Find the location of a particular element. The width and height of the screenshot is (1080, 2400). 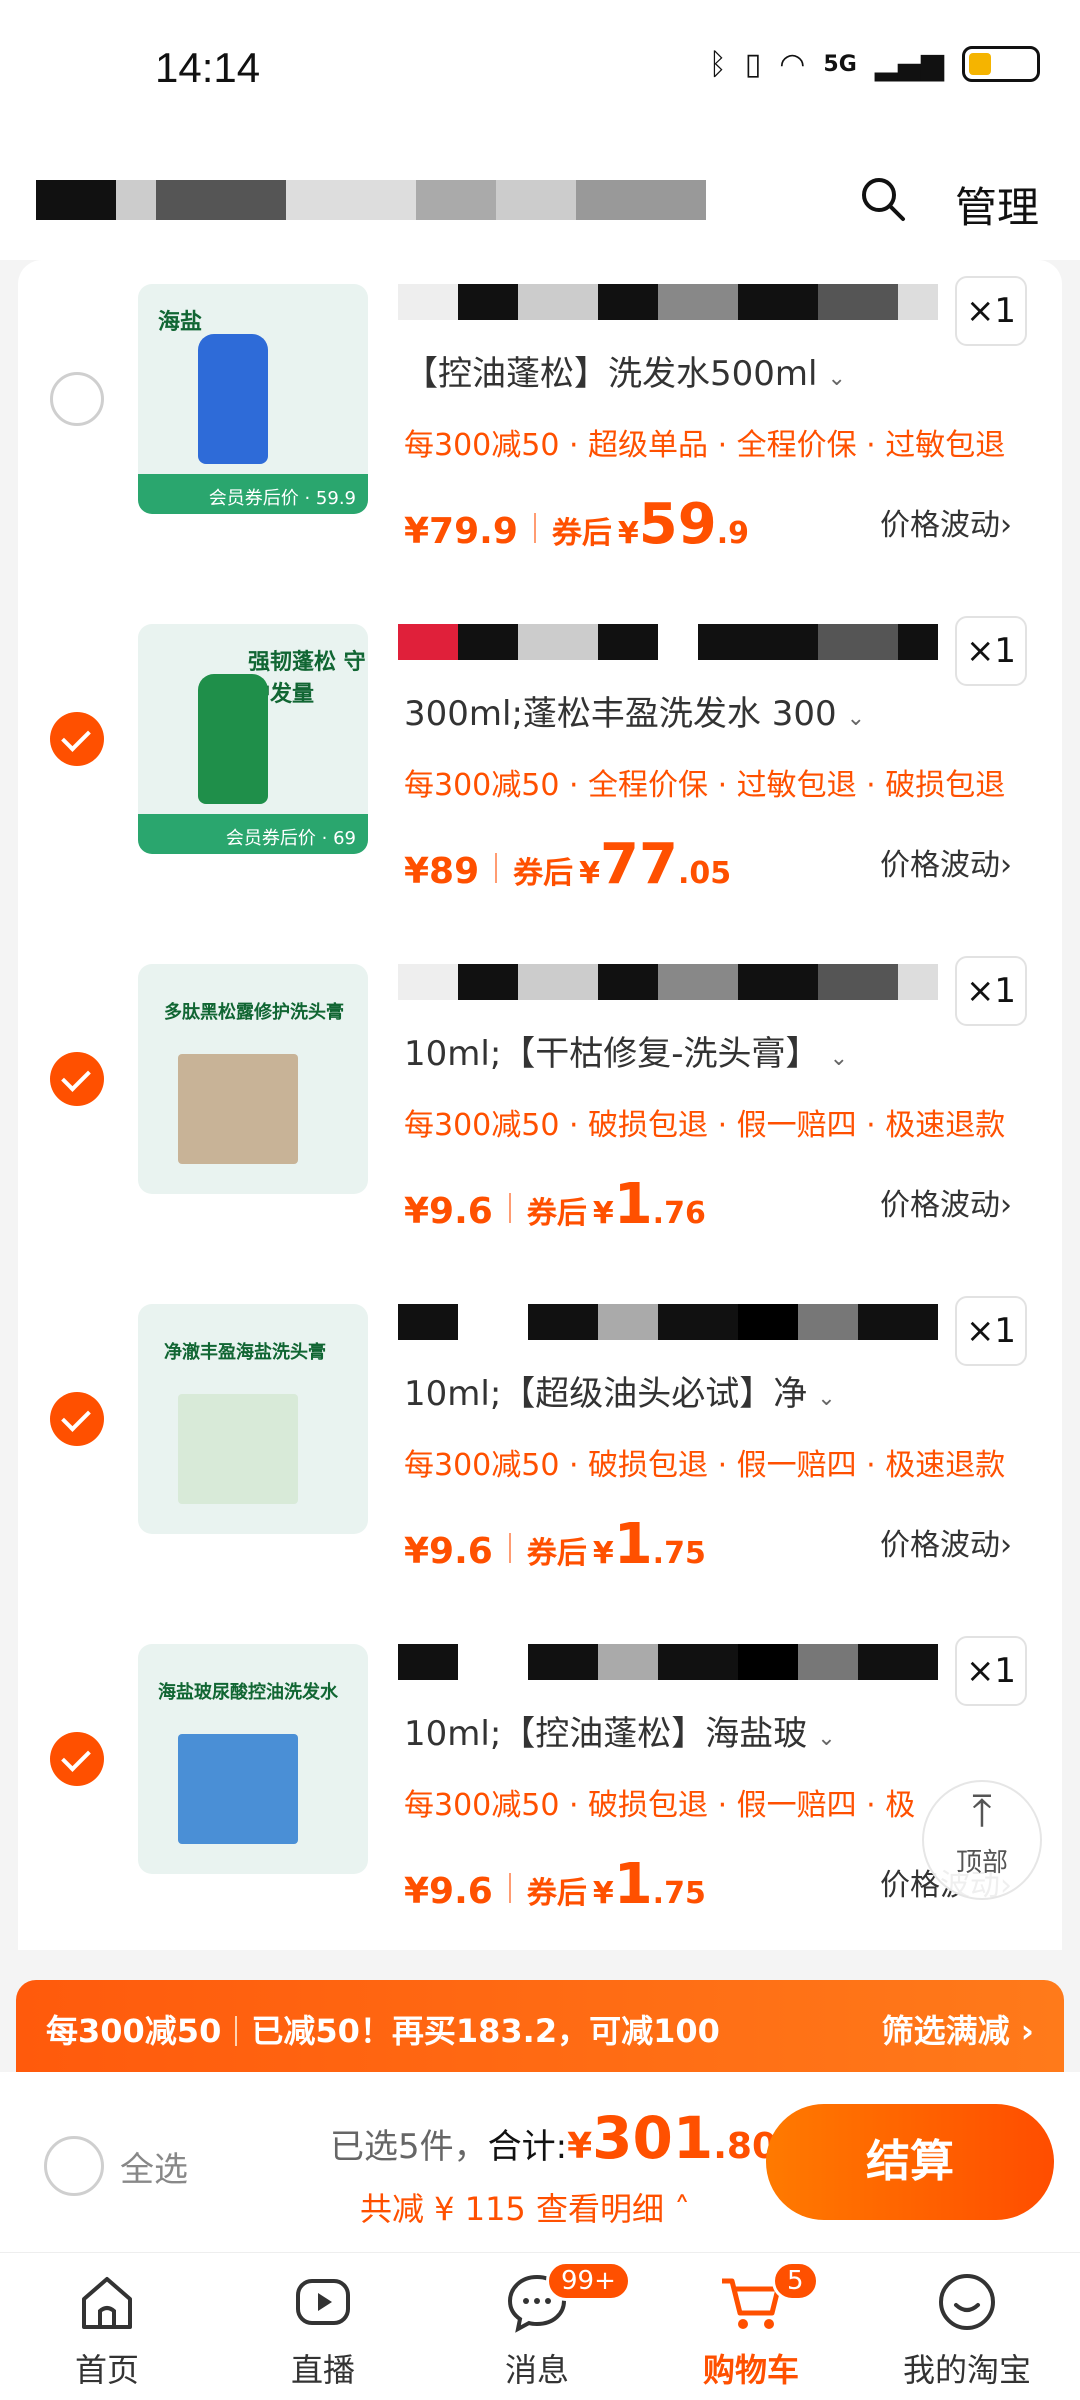

tab-label: 购物车 is located at coordinates (750, 2370).